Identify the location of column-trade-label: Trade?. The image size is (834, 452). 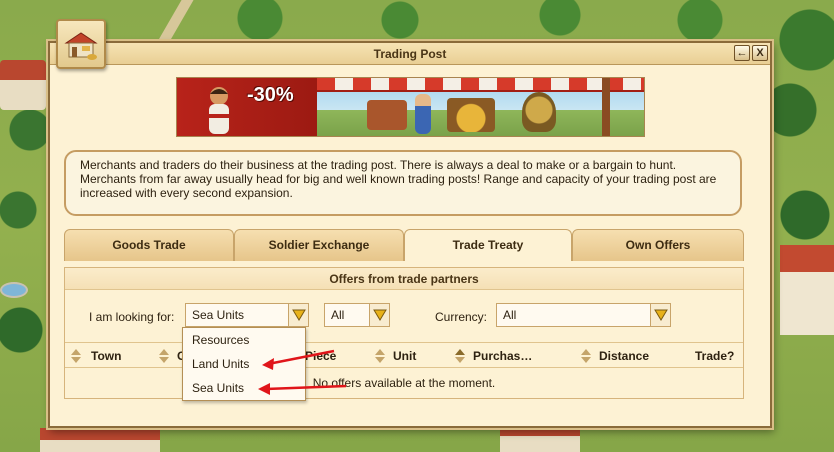
(715, 356).